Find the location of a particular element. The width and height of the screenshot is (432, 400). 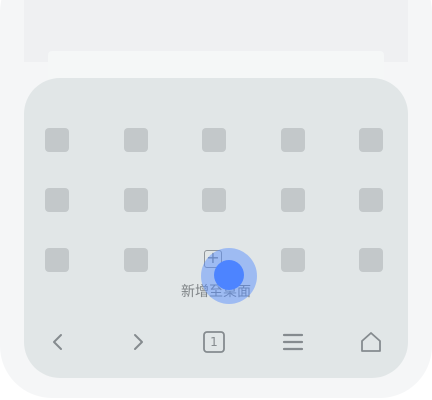

home-icon is located at coordinates (371, 342).